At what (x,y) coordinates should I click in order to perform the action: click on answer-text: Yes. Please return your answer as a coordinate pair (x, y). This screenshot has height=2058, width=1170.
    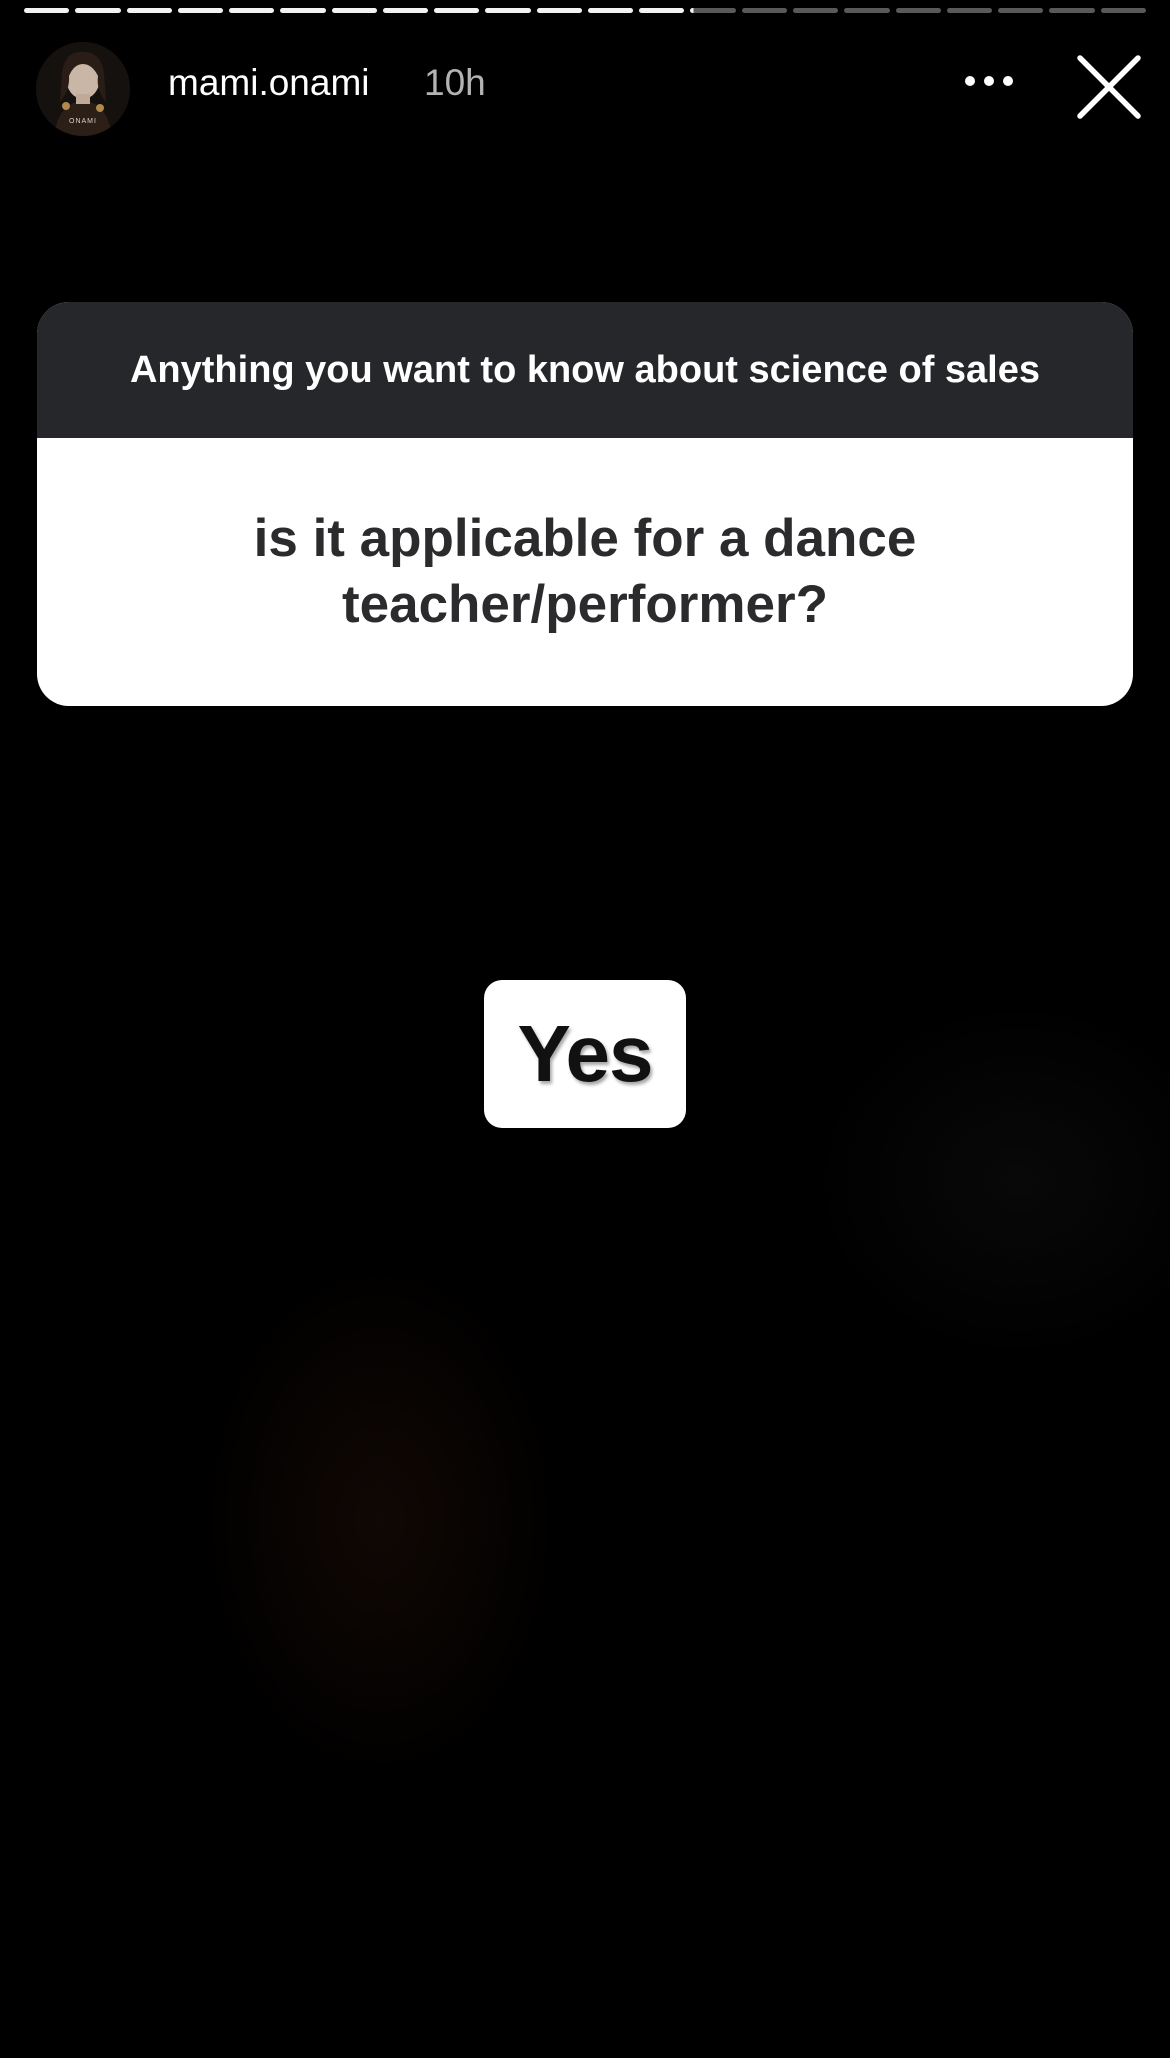
    Looking at the image, I should click on (585, 1053).